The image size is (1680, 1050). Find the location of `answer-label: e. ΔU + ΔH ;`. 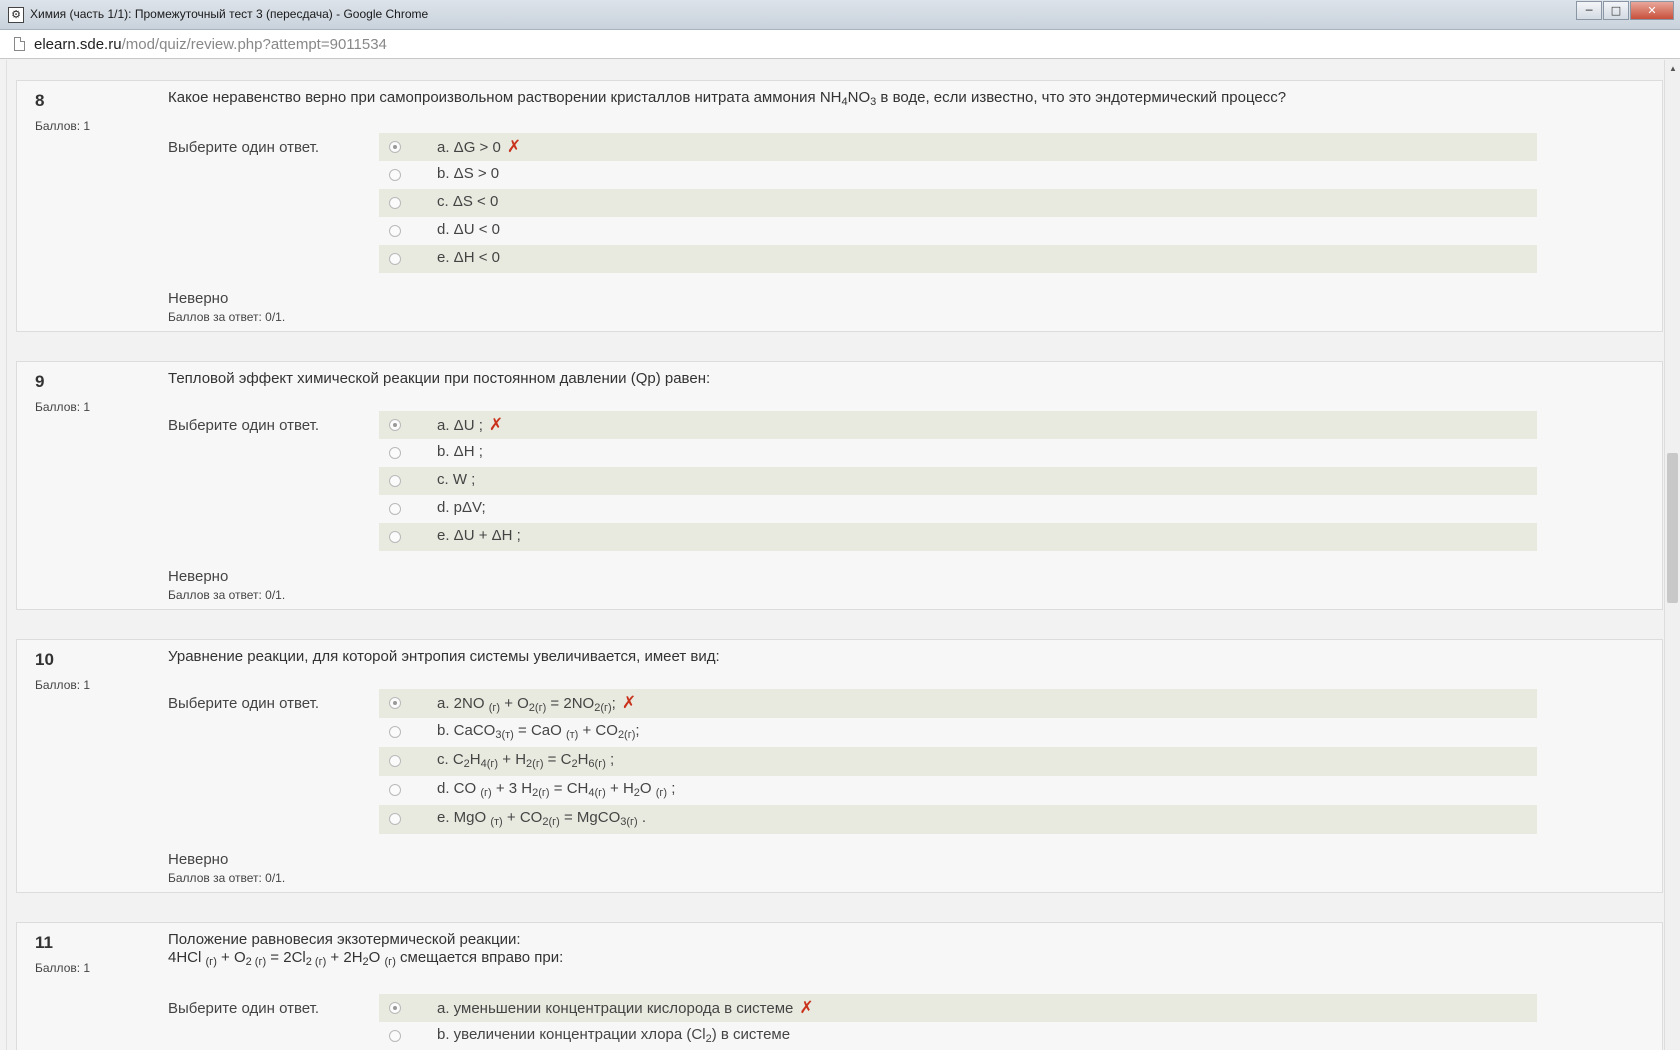

answer-label: e. ΔU + ΔH ; is located at coordinates (479, 535).